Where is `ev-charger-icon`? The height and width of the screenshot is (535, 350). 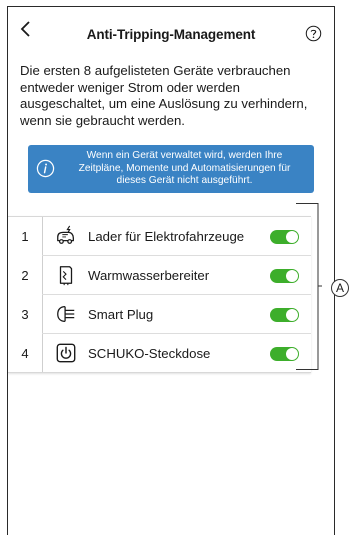
ev-charger-icon is located at coordinates (65, 234).